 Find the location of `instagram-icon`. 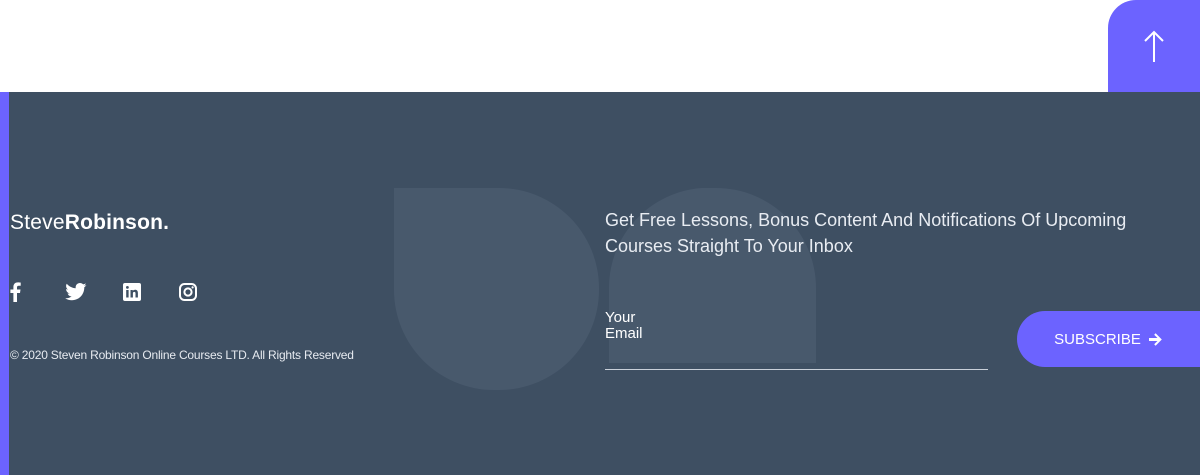

instagram-icon is located at coordinates (188, 292).